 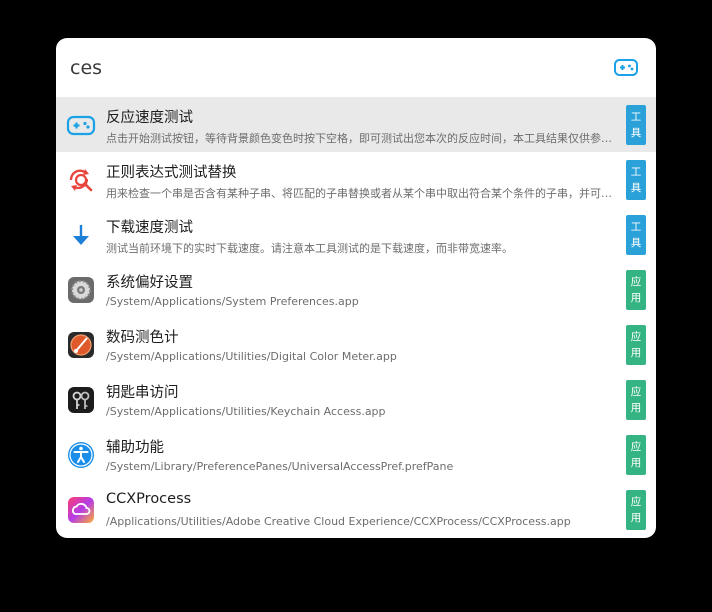 What do you see at coordinates (135, 448) in the screenshot?
I see `result-title: 辅助功能` at bounding box center [135, 448].